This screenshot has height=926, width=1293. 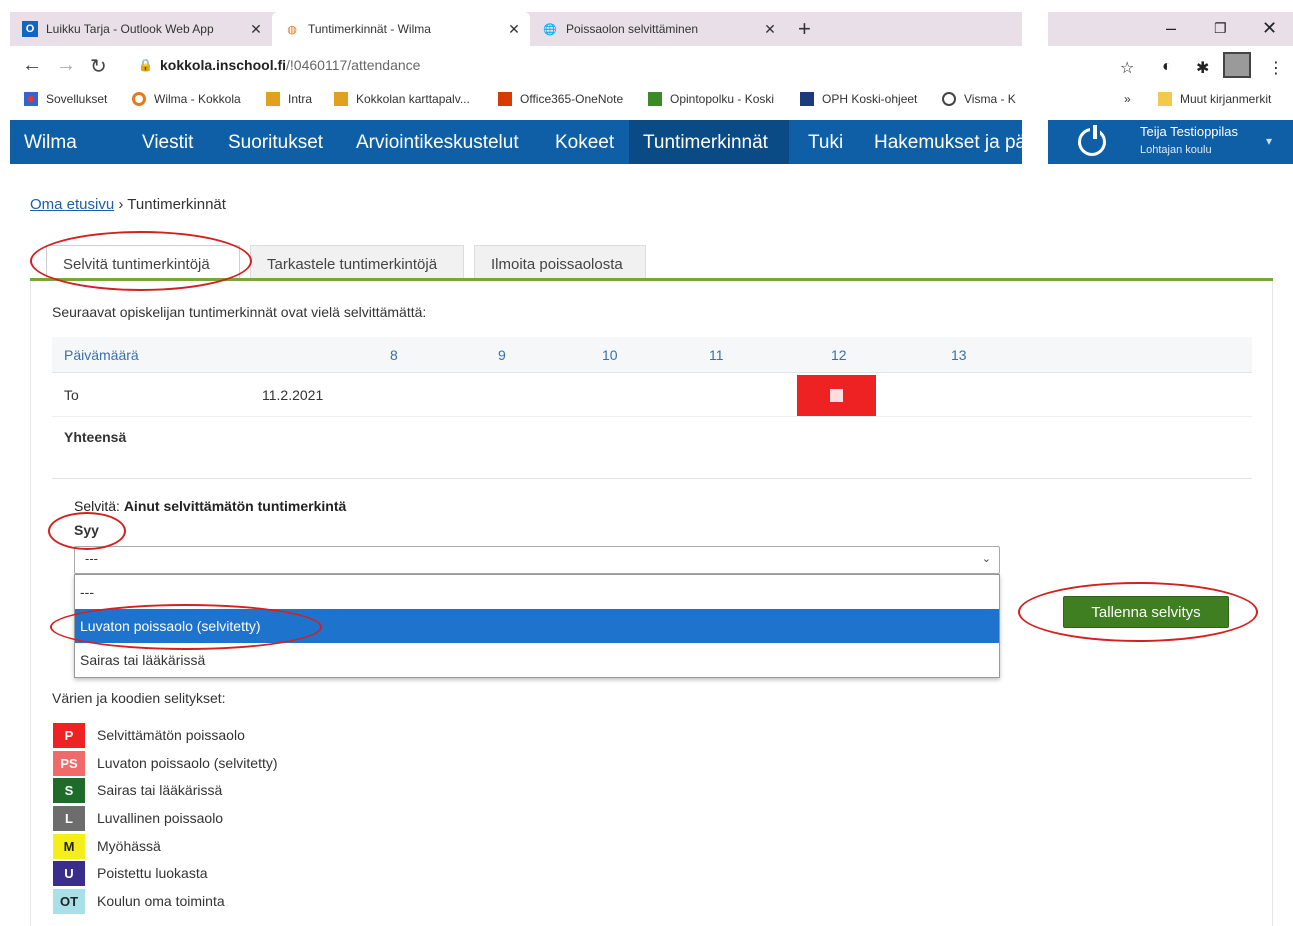 What do you see at coordinates (31, 99) in the screenshot?
I see `apps-icon` at bounding box center [31, 99].